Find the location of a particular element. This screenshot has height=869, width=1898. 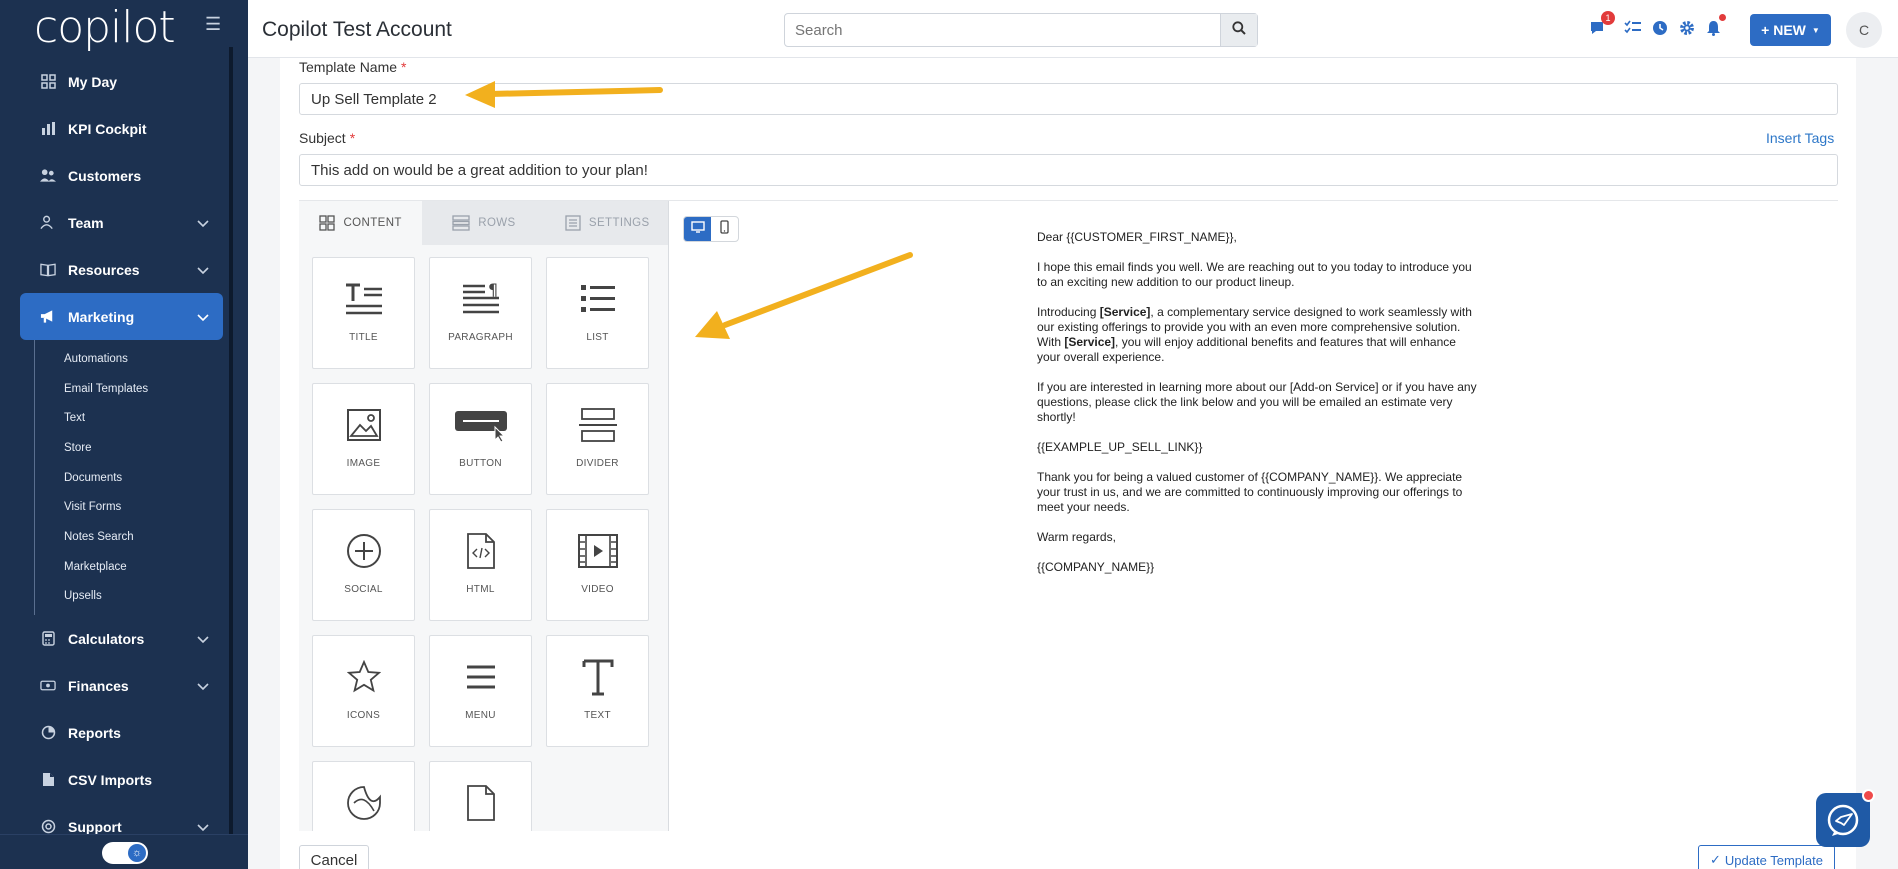

tab-rows: ROWS is located at coordinates (484, 223).